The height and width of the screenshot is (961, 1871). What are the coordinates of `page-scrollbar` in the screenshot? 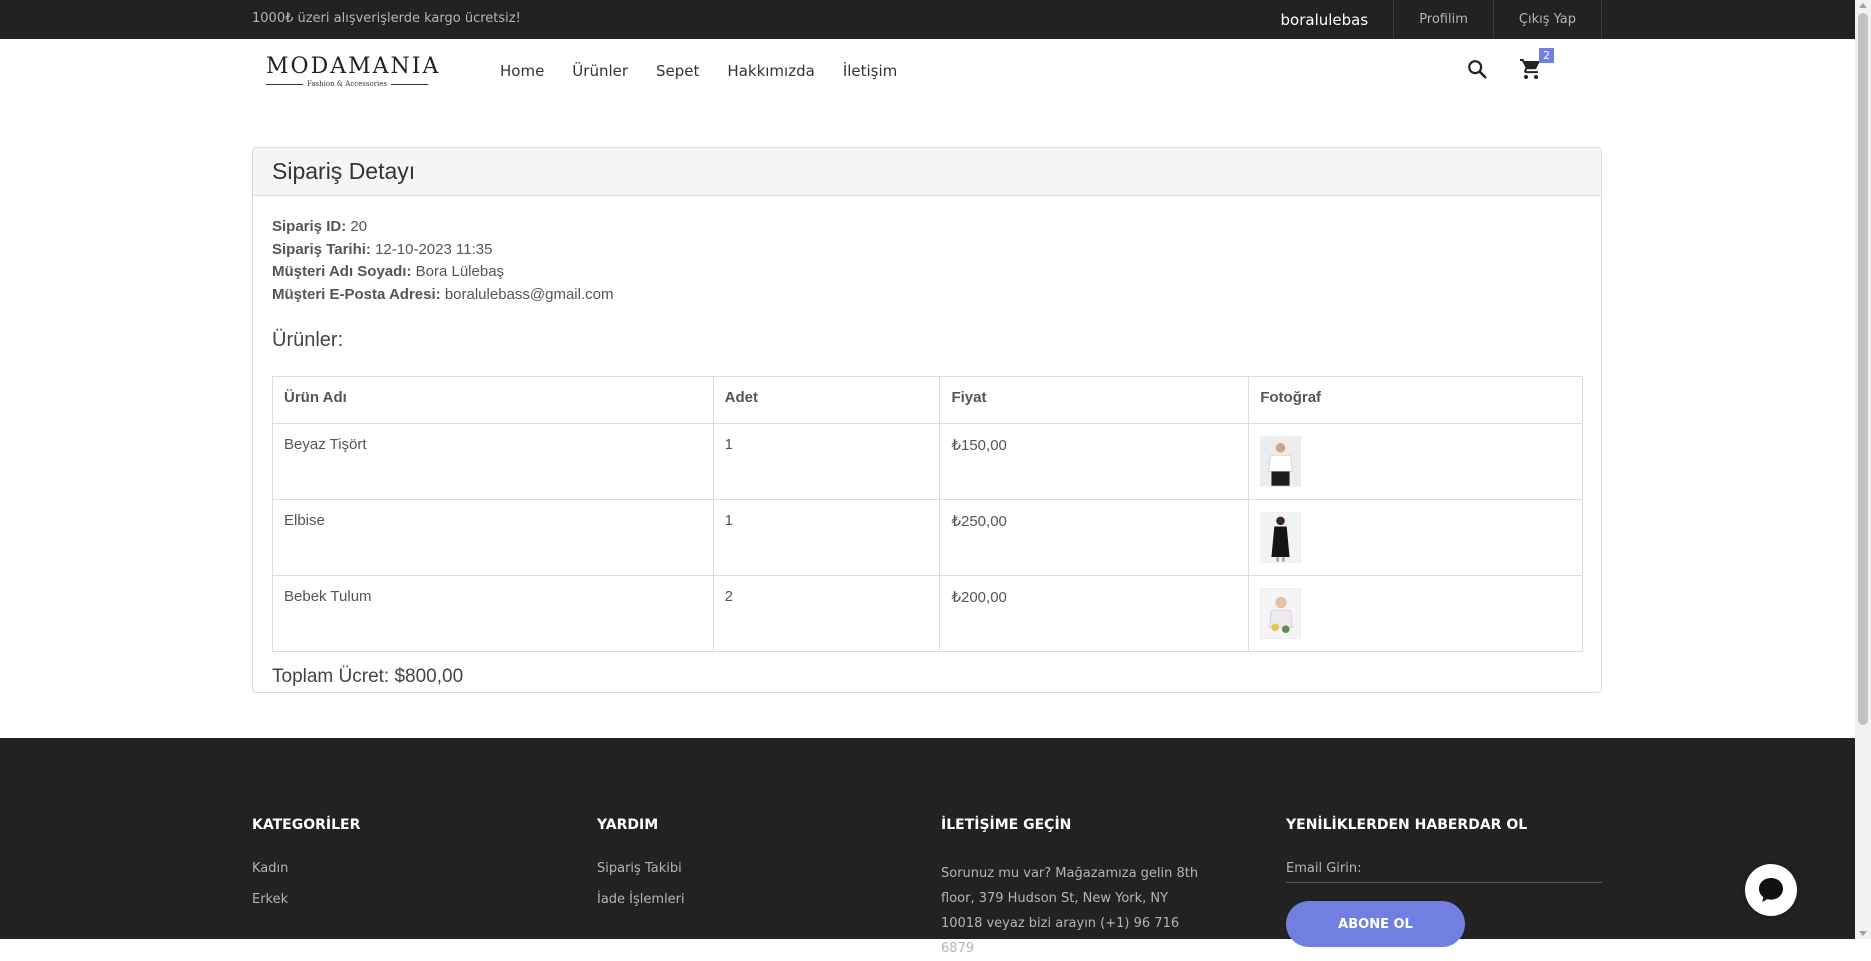 It's located at (1863, 469).